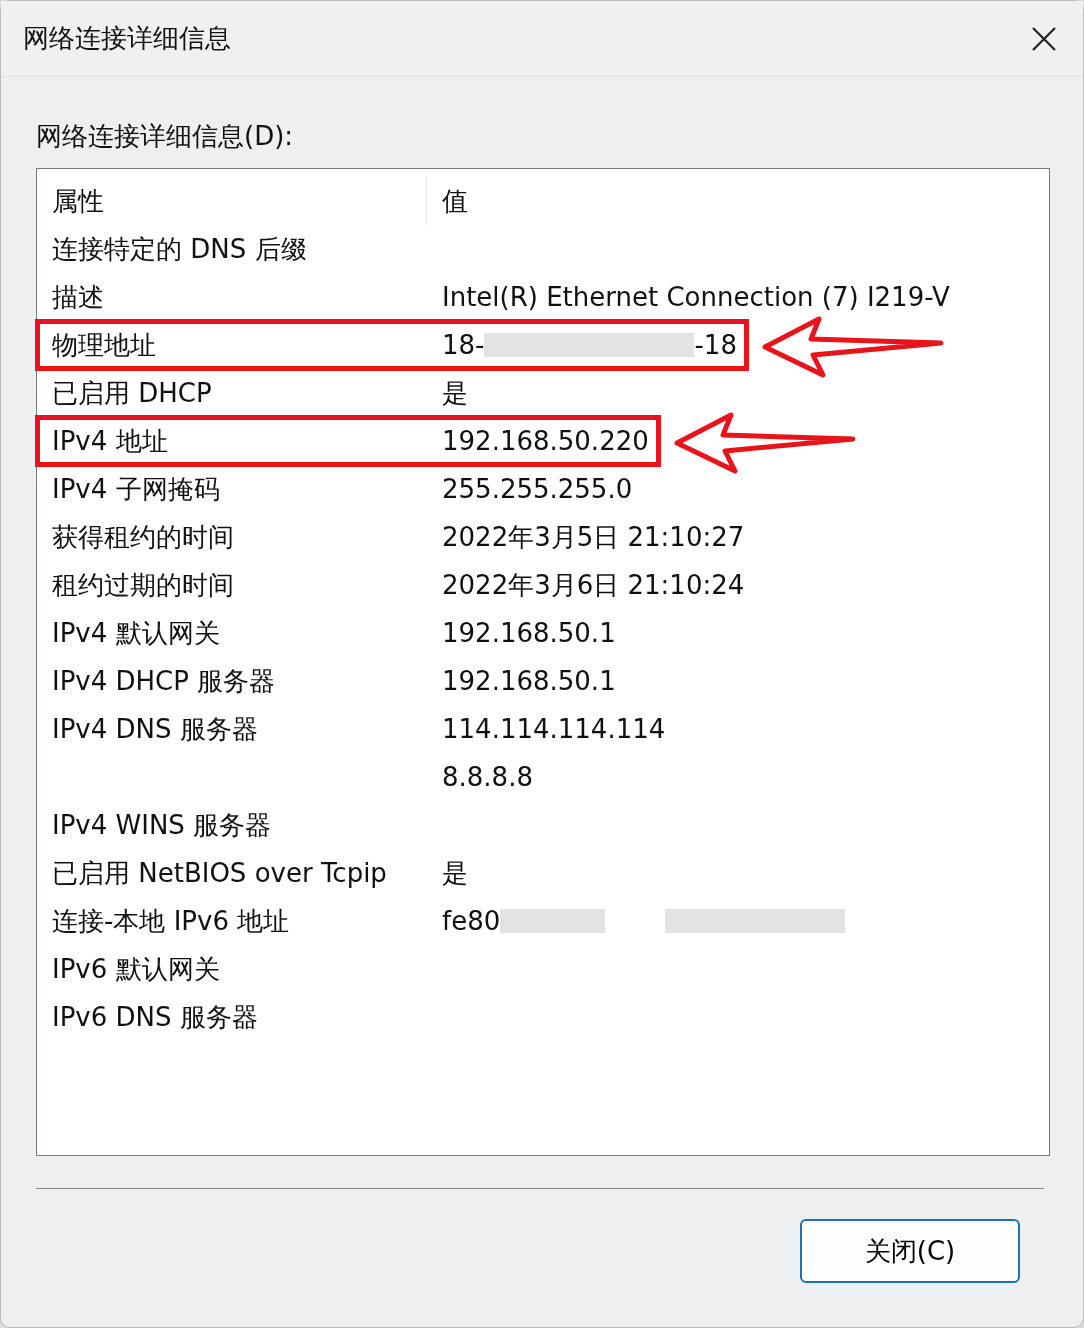 This screenshot has height=1328, width=1084. I want to click on property-name: 描述, so click(78, 296).